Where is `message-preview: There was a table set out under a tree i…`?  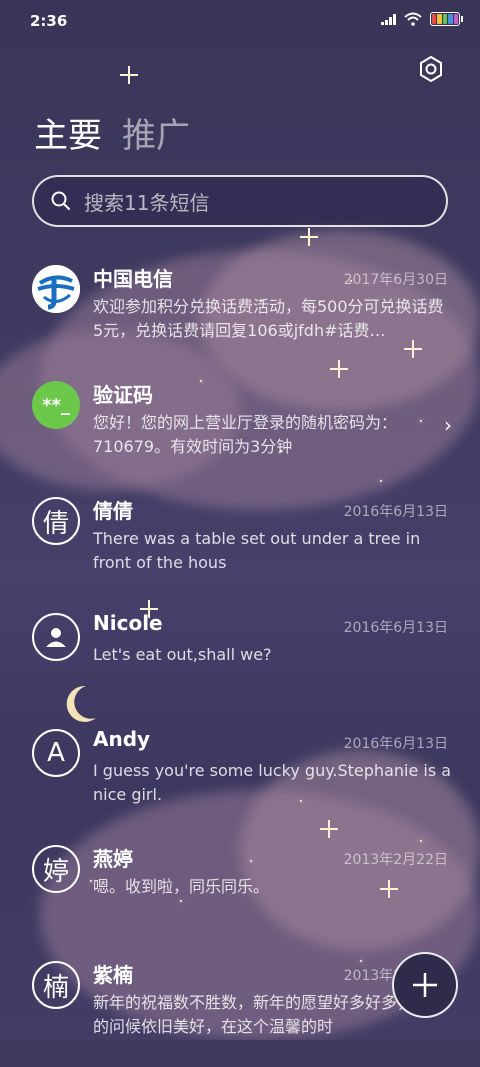
message-preview: There was a table set out under a tree i… is located at coordinates (257, 550).